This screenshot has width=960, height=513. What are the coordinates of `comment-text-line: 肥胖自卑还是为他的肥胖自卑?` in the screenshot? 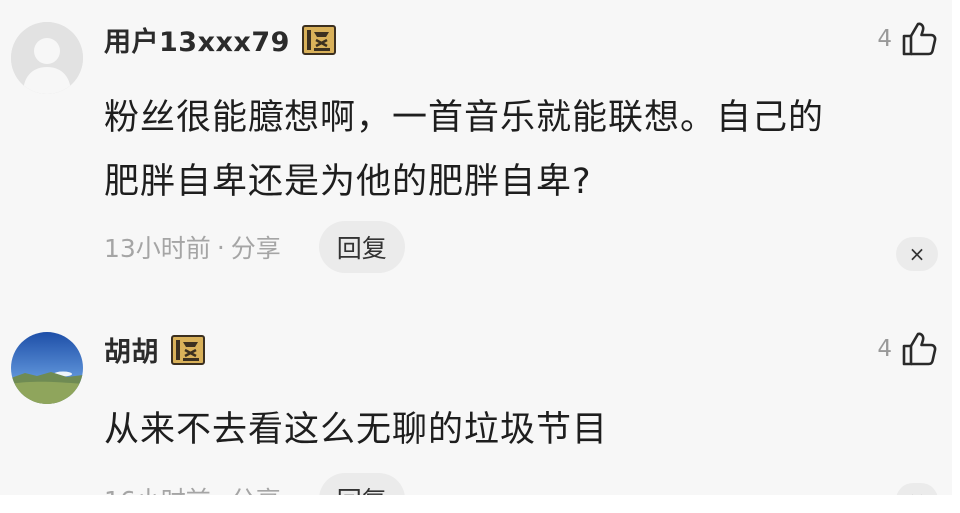 It's located at (348, 182).